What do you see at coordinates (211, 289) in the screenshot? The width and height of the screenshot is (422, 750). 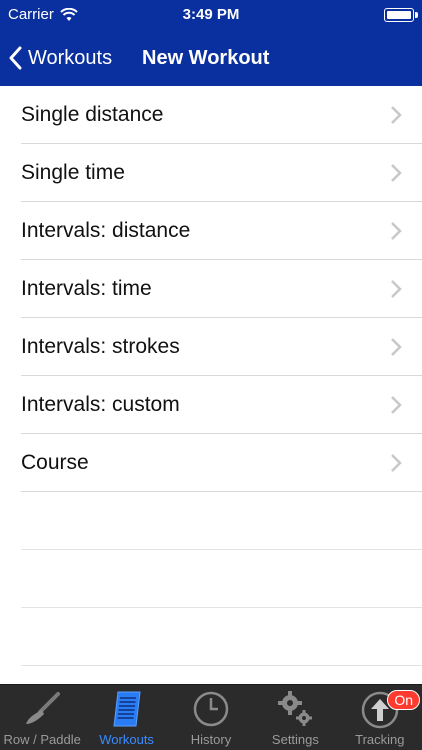 I see `list-item-intervals-time: Intervals: time` at bounding box center [211, 289].